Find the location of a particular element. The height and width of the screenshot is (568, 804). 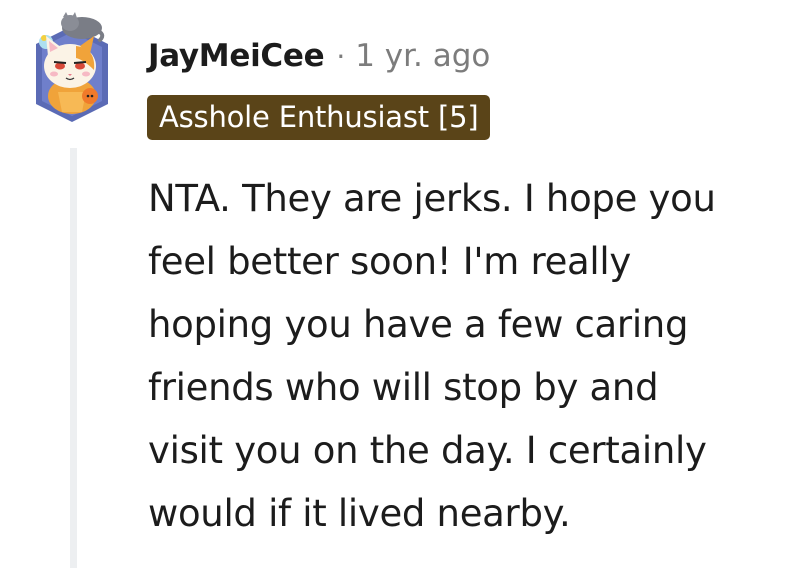

username-link: JayMeiCee is located at coordinates (236, 56).